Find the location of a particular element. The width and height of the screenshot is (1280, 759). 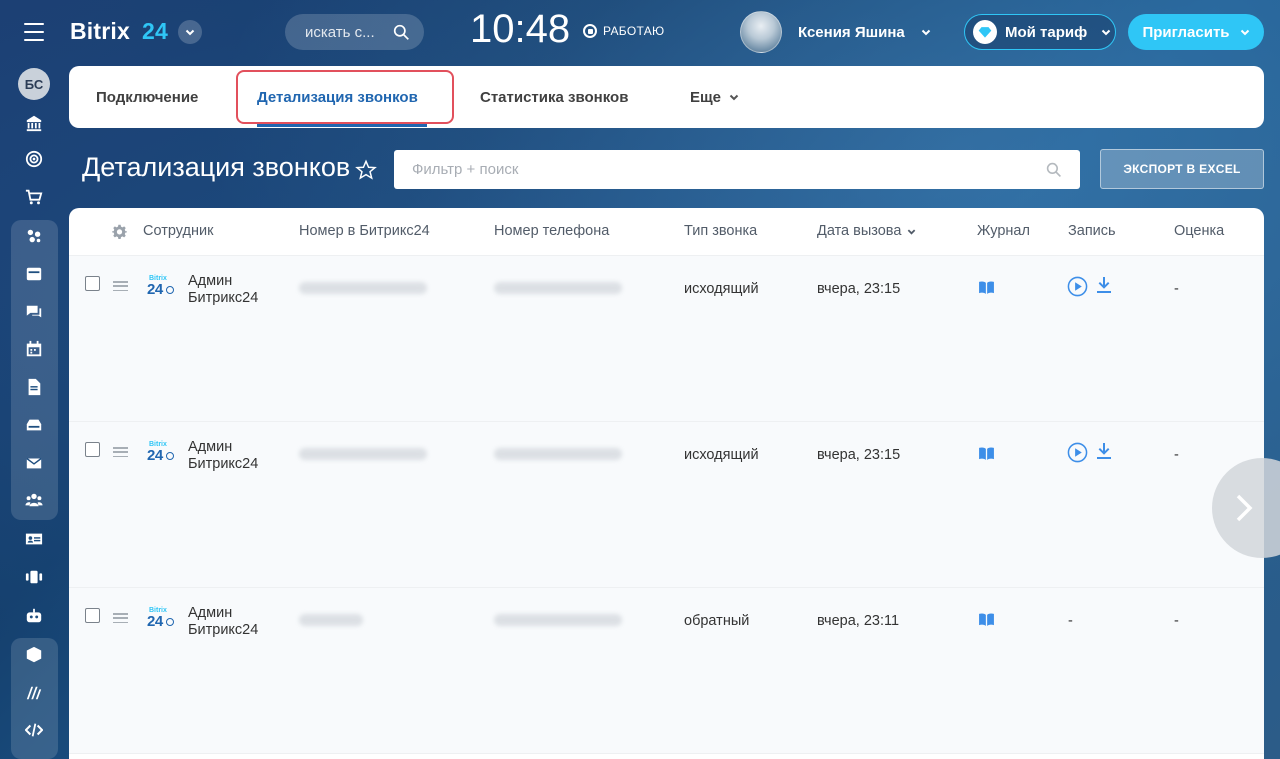

robot-icon is located at coordinates (34, 616).